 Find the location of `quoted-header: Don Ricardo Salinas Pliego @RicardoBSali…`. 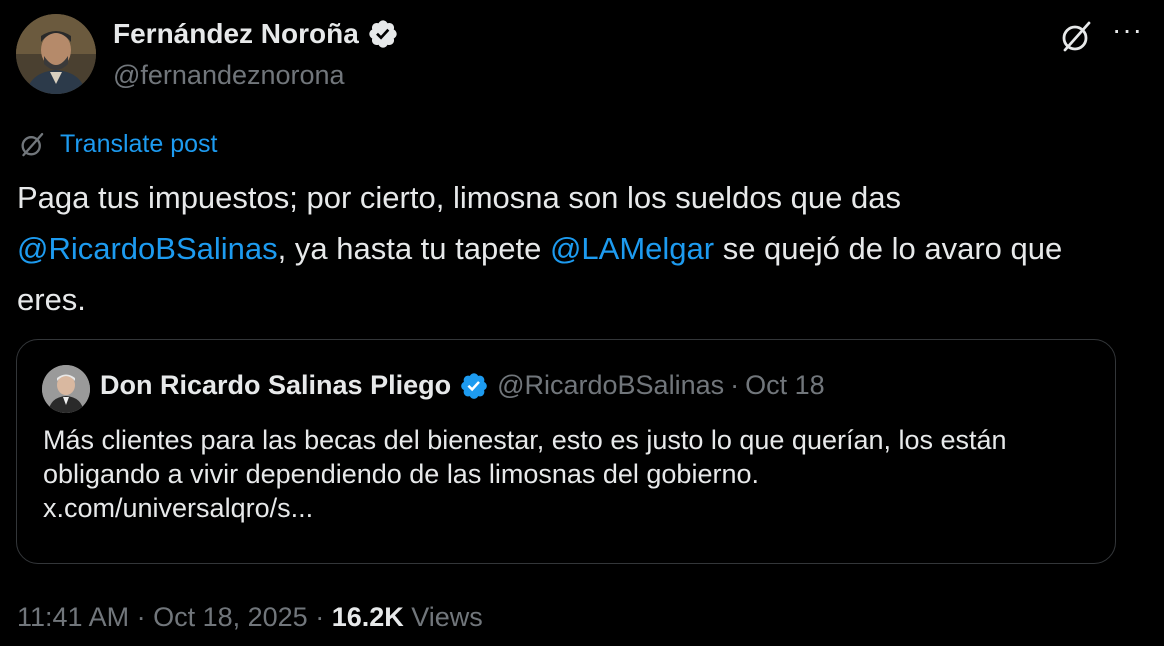

quoted-header: Don Ricardo Salinas Pliego @RicardoBSali… is located at coordinates (462, 385).